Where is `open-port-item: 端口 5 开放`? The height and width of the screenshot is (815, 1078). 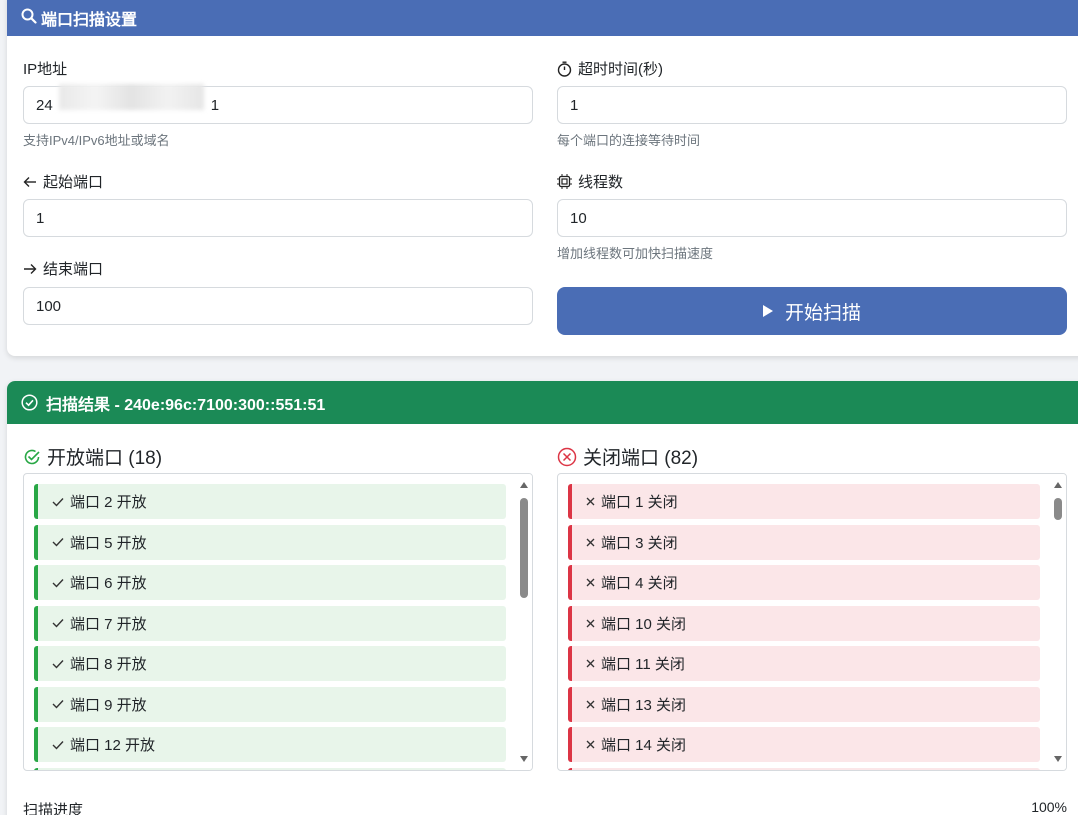 open-port-item: 端口 5 开放 is located at coordinates (270, 542).